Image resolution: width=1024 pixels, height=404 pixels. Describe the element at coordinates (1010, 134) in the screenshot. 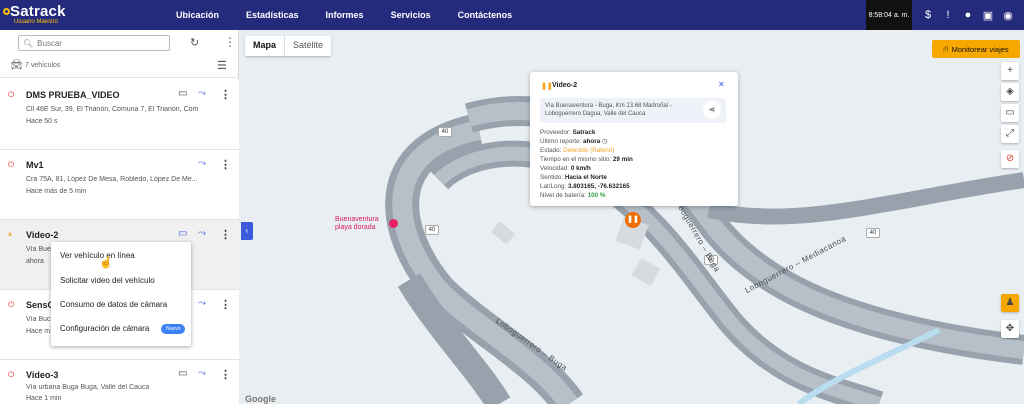

I see `fullscreen-icon: ⤢` at that location.